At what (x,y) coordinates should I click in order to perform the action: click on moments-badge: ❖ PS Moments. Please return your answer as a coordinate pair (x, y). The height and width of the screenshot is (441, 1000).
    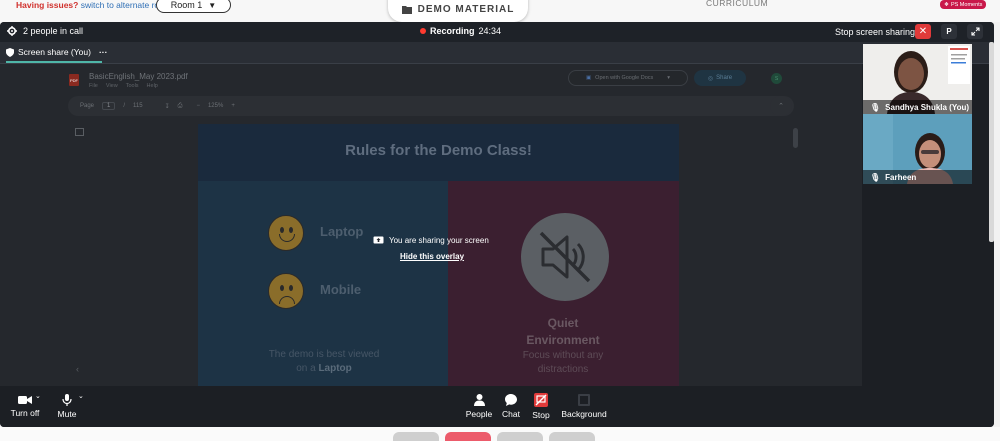
    Looking at the image, I should click on (963, 4).